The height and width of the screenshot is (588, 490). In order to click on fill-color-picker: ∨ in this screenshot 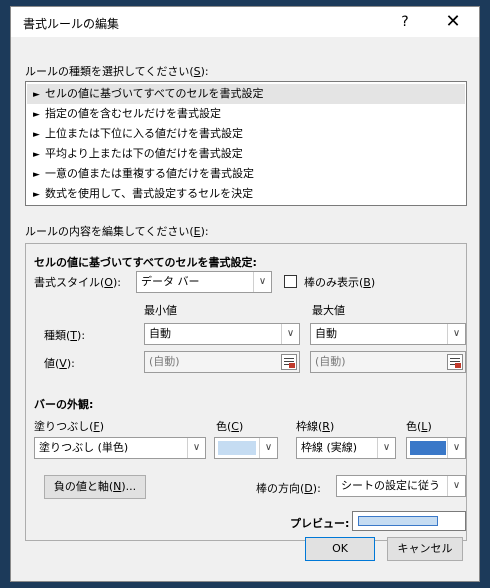, I will do `click(246, 448)`.